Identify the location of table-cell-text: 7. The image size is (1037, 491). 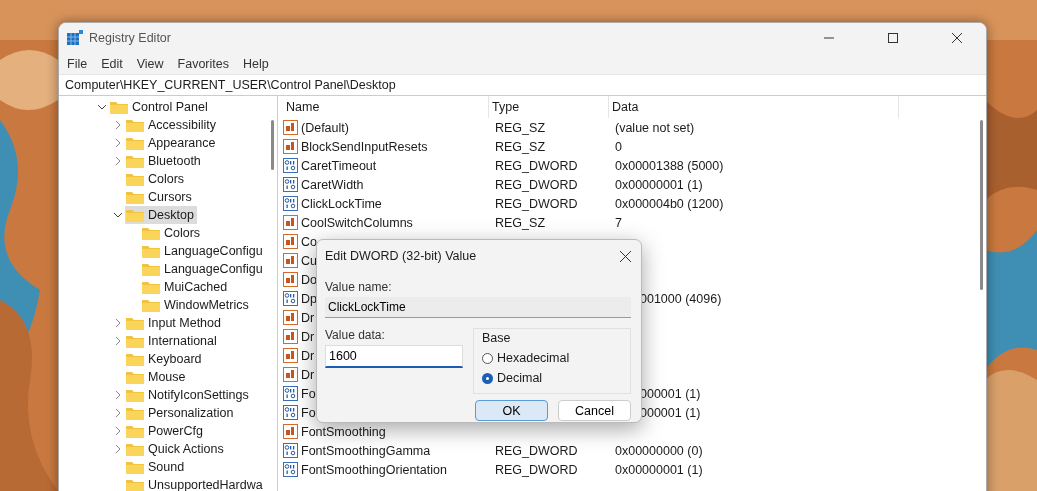
(618, 222).